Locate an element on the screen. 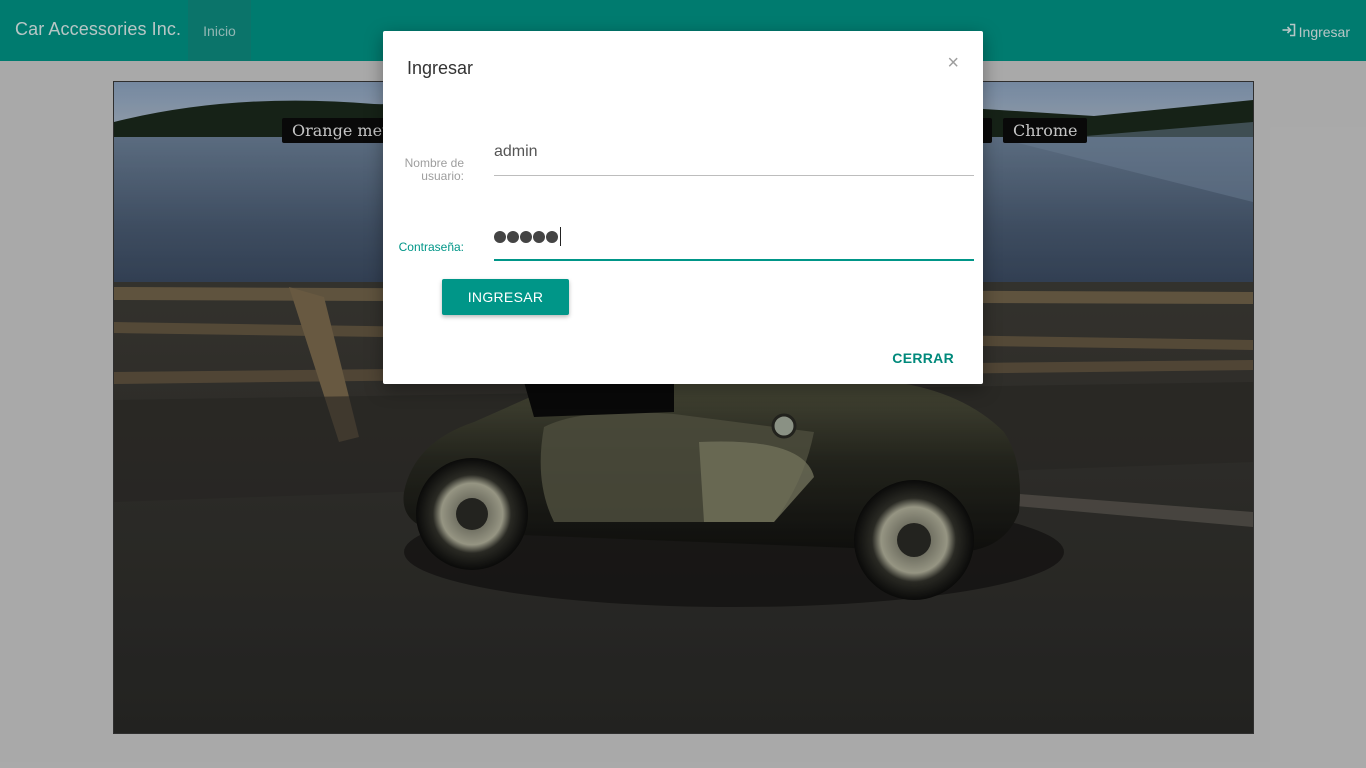 This screenshot has height=768, width=1366. password-label: Contraseña: is located at coordinates (431, 247).